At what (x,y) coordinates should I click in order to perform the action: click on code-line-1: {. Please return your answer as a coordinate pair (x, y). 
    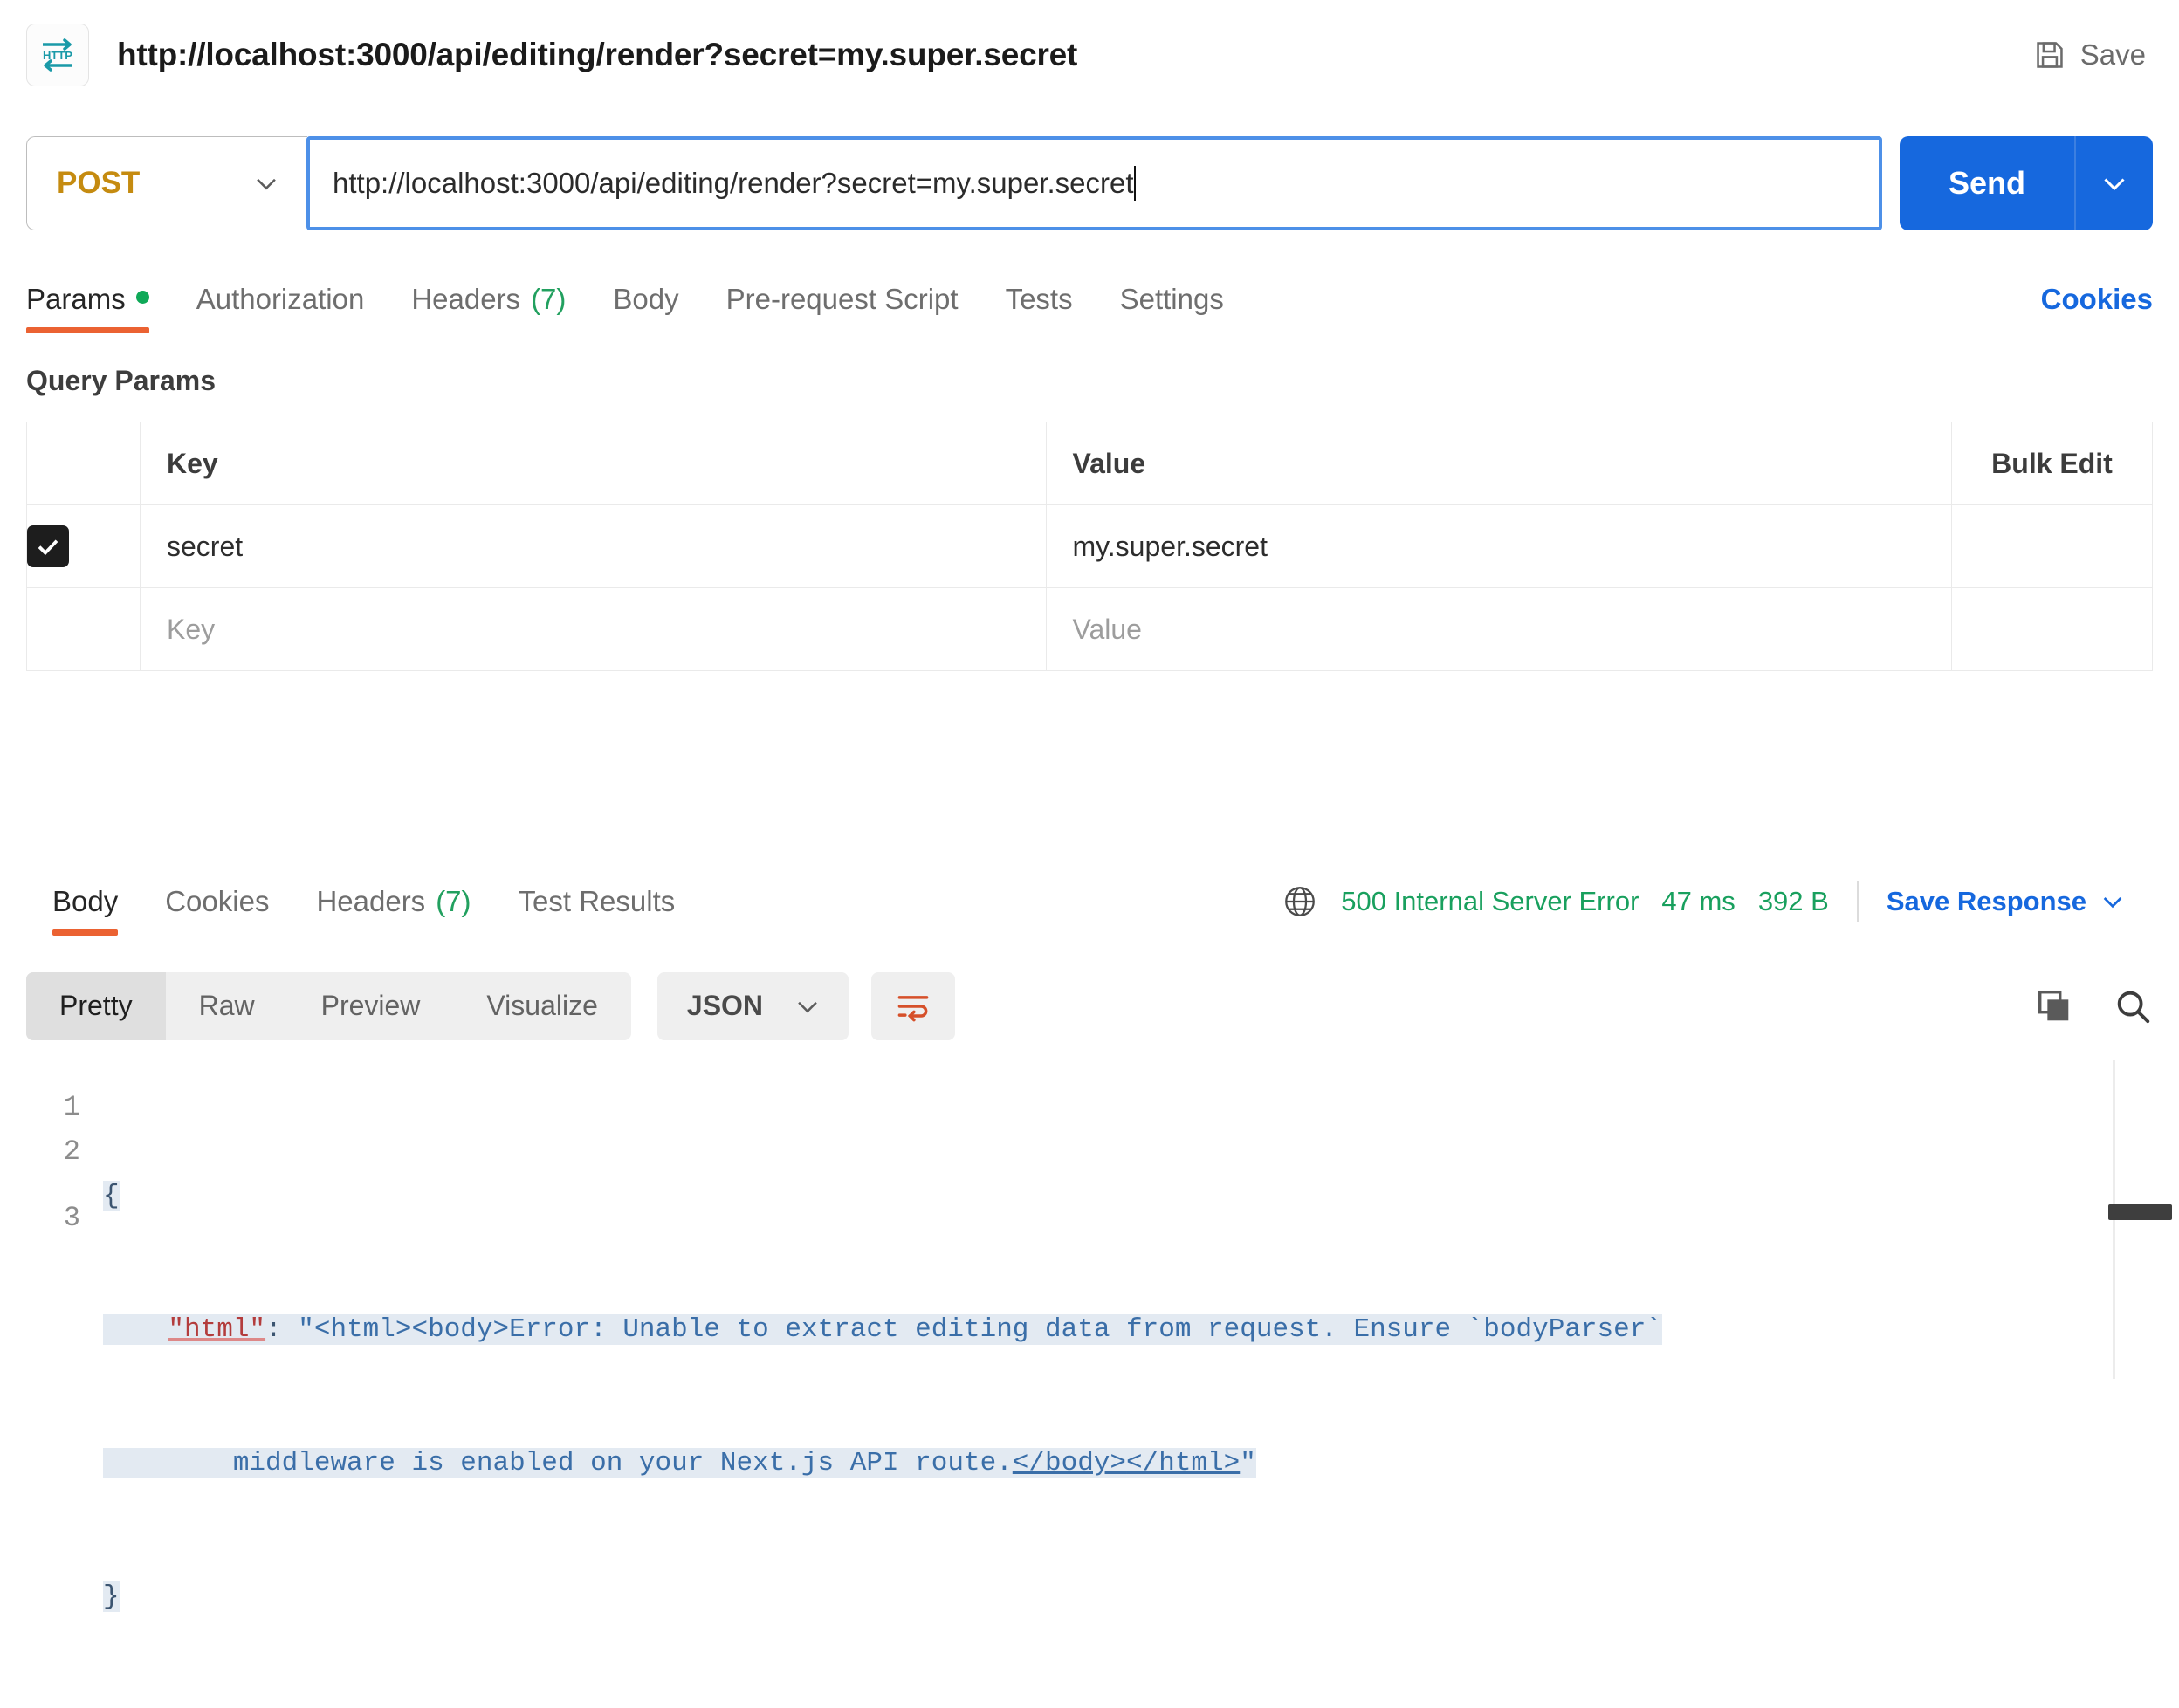
    Looking at the image, I should click on (1141, 1196).